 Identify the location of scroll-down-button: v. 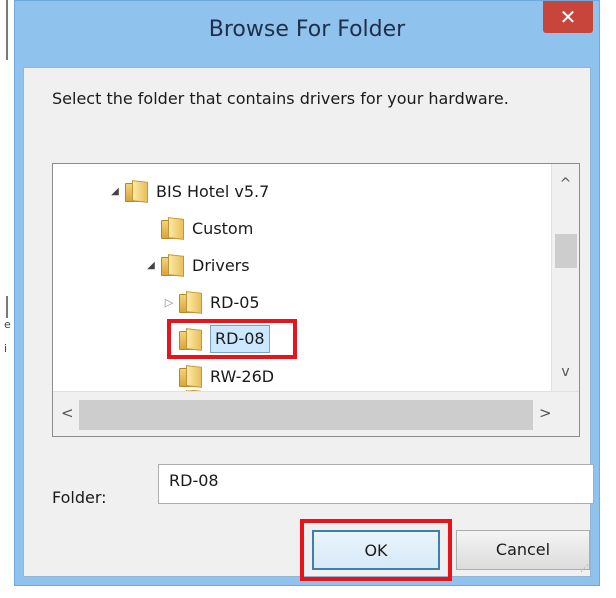
(565, 372).